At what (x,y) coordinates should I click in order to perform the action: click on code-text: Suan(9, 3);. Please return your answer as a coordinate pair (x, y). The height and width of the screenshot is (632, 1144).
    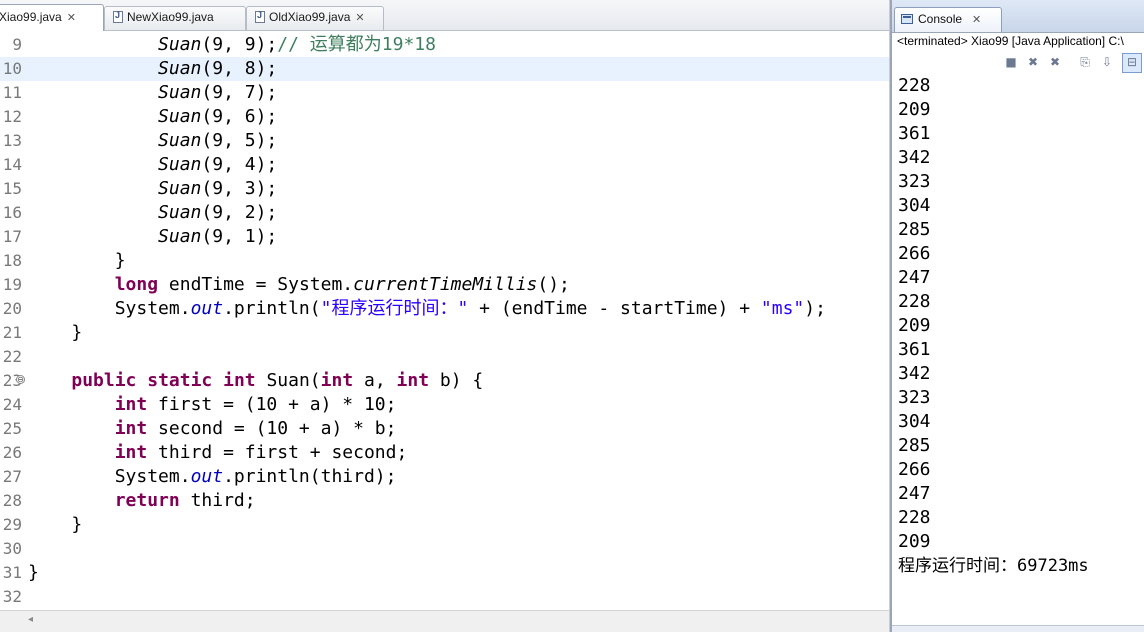
    Looking at the image, I should click on (218, 188).